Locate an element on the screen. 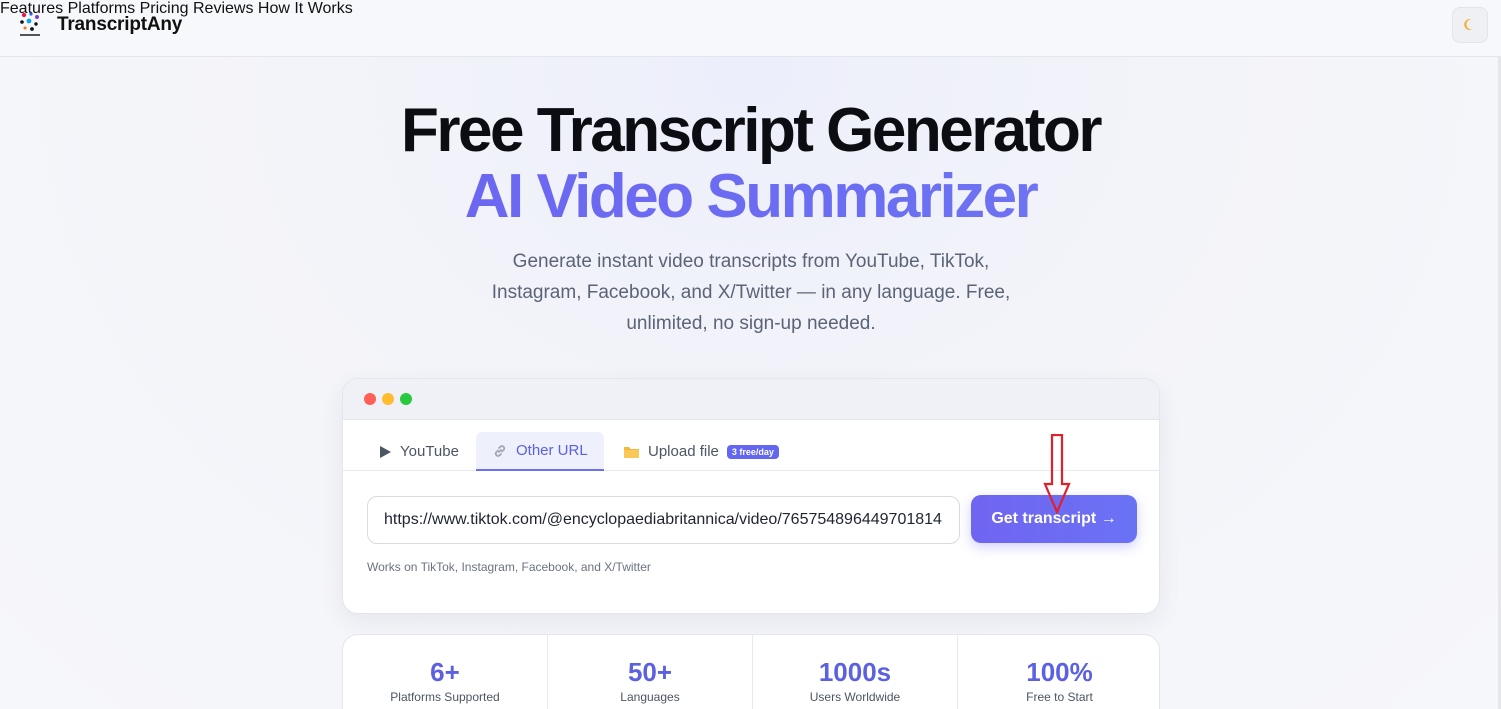 Image resolution: width=1501 pixels, height=709 pixels. nav-reviews: Reviews is located at coordinates (223, 8).